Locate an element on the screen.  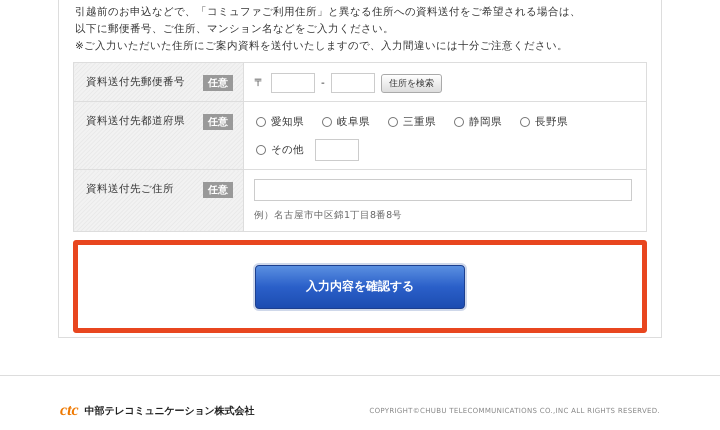
address-field is located at coordinates (443, 190).